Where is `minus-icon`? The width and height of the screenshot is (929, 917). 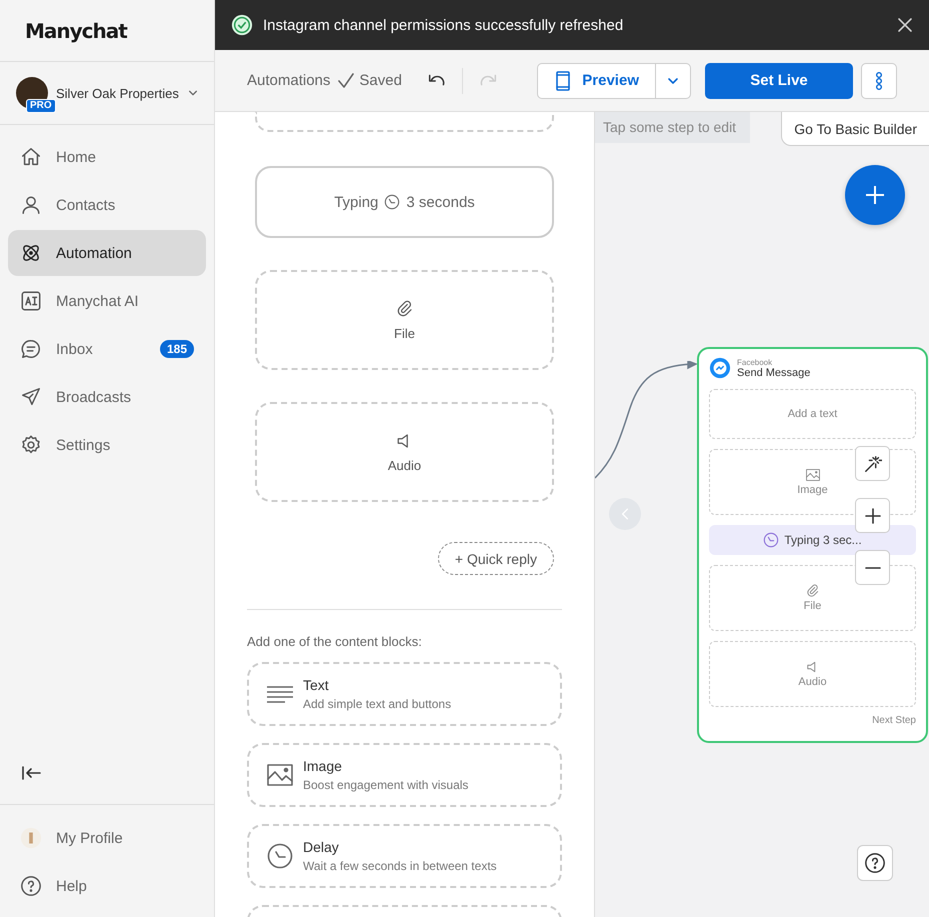
minus-icon is located at coordinates (872, 567).